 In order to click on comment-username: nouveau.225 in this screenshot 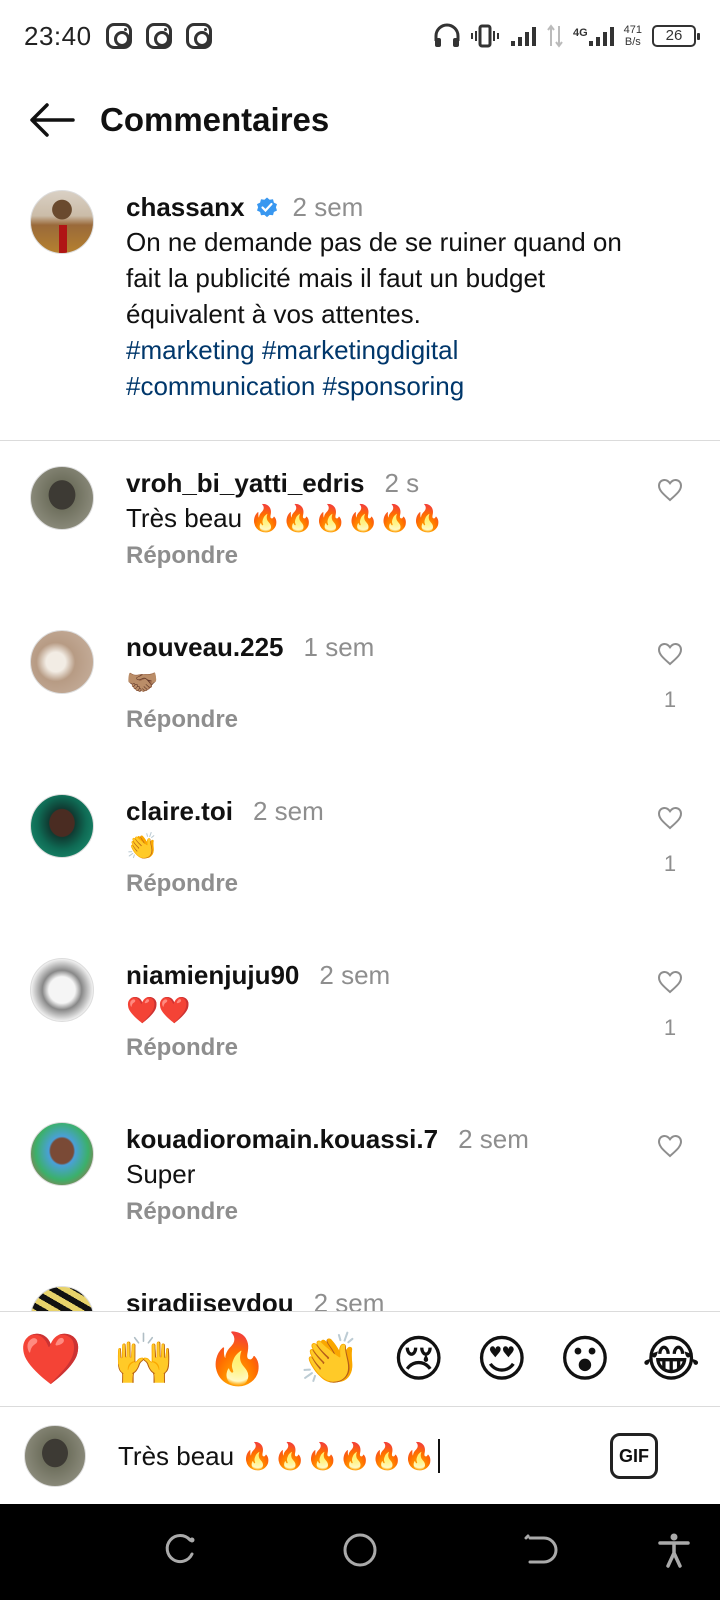, I will do `click(205, 647)`.